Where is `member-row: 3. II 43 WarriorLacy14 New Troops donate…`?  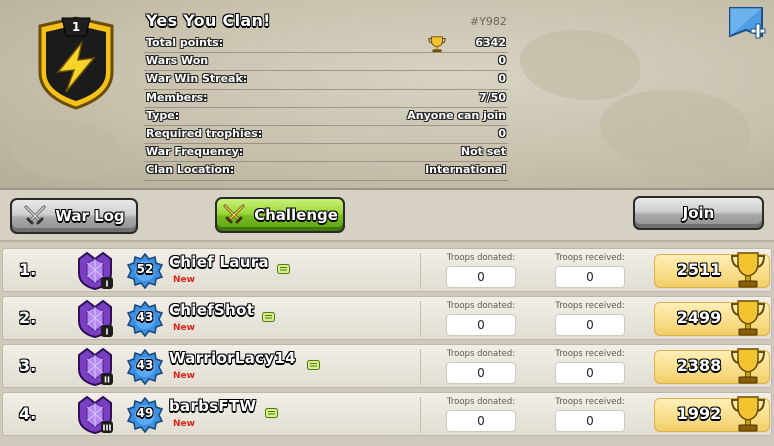
member-row: 3. II 43 WarriorLacy14 New Troops donate… is located at coordinates (387, 366).